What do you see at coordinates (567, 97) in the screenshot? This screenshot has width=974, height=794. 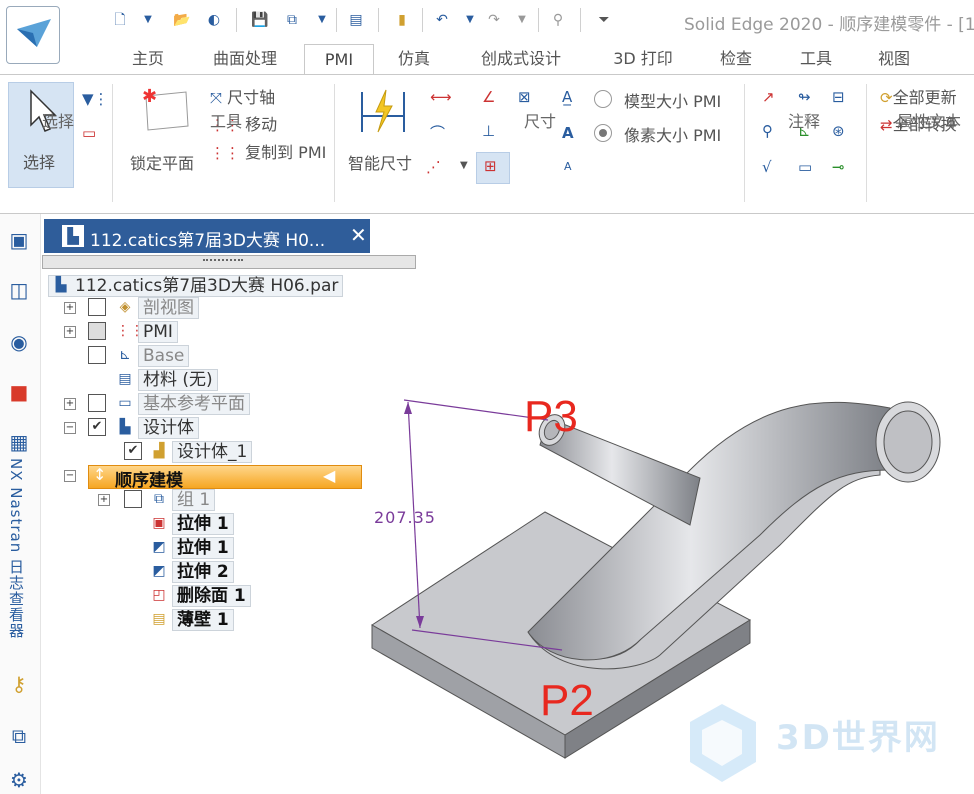 I see `text-size-icon: A̲` at bounding box center [567, 97].